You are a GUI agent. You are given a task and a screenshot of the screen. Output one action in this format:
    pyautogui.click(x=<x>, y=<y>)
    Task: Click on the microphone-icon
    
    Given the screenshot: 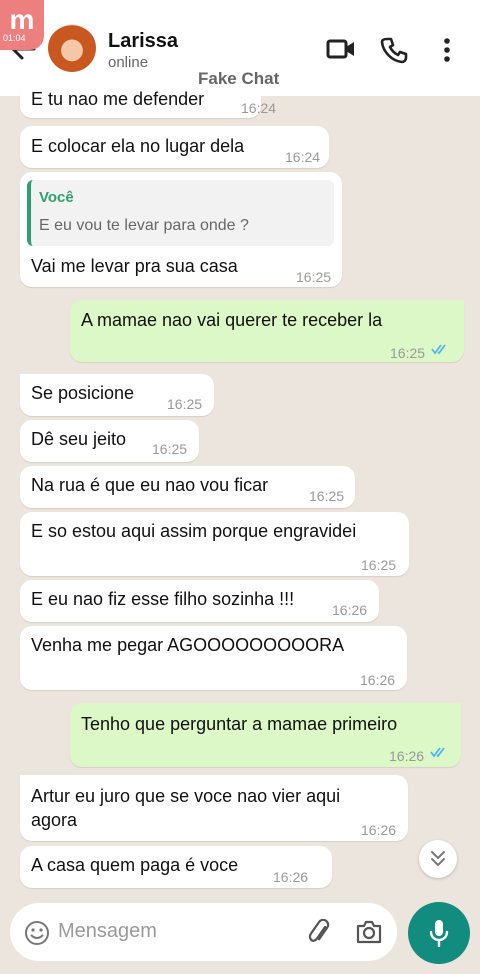 What is the action you would take?
    pyautogui.click(x=439, y=934)
    